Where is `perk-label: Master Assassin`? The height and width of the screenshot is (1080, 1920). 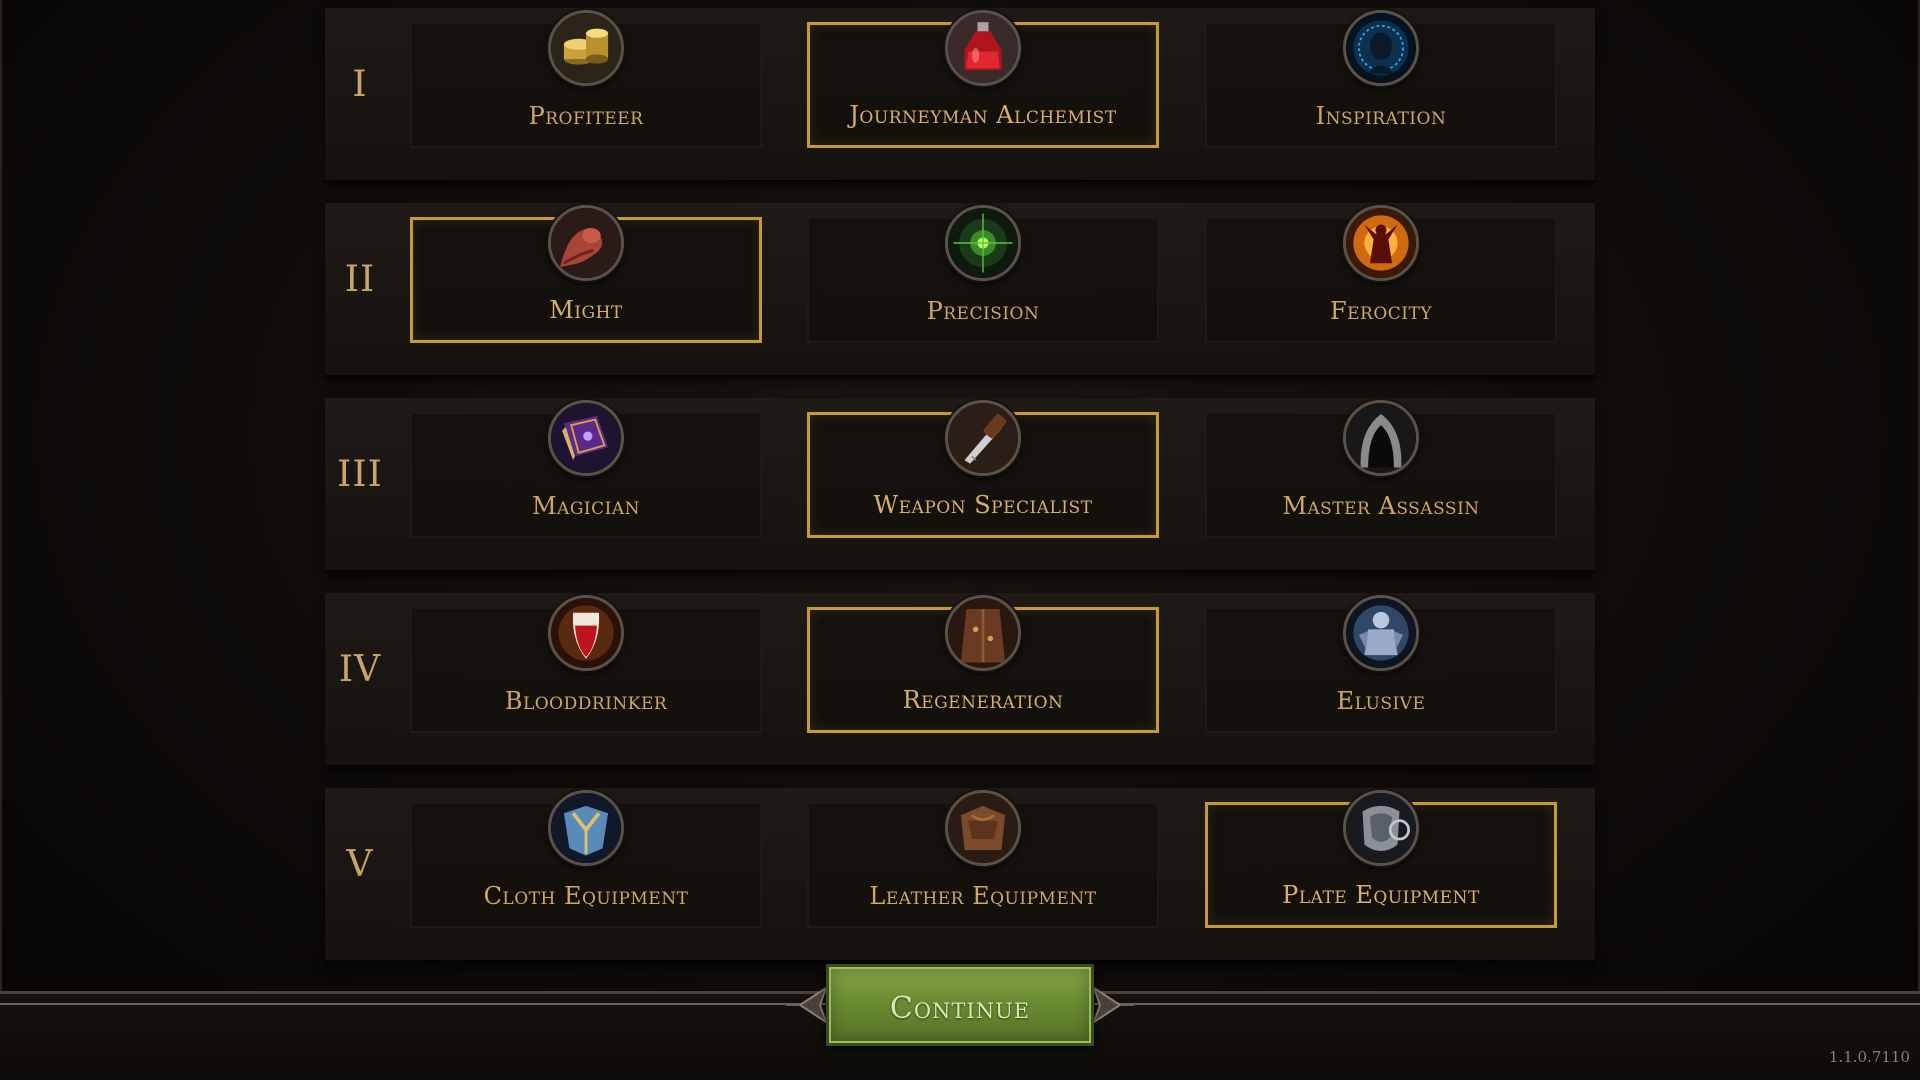
perk-label: Master Assassin is located at coordinates (1381, 506).